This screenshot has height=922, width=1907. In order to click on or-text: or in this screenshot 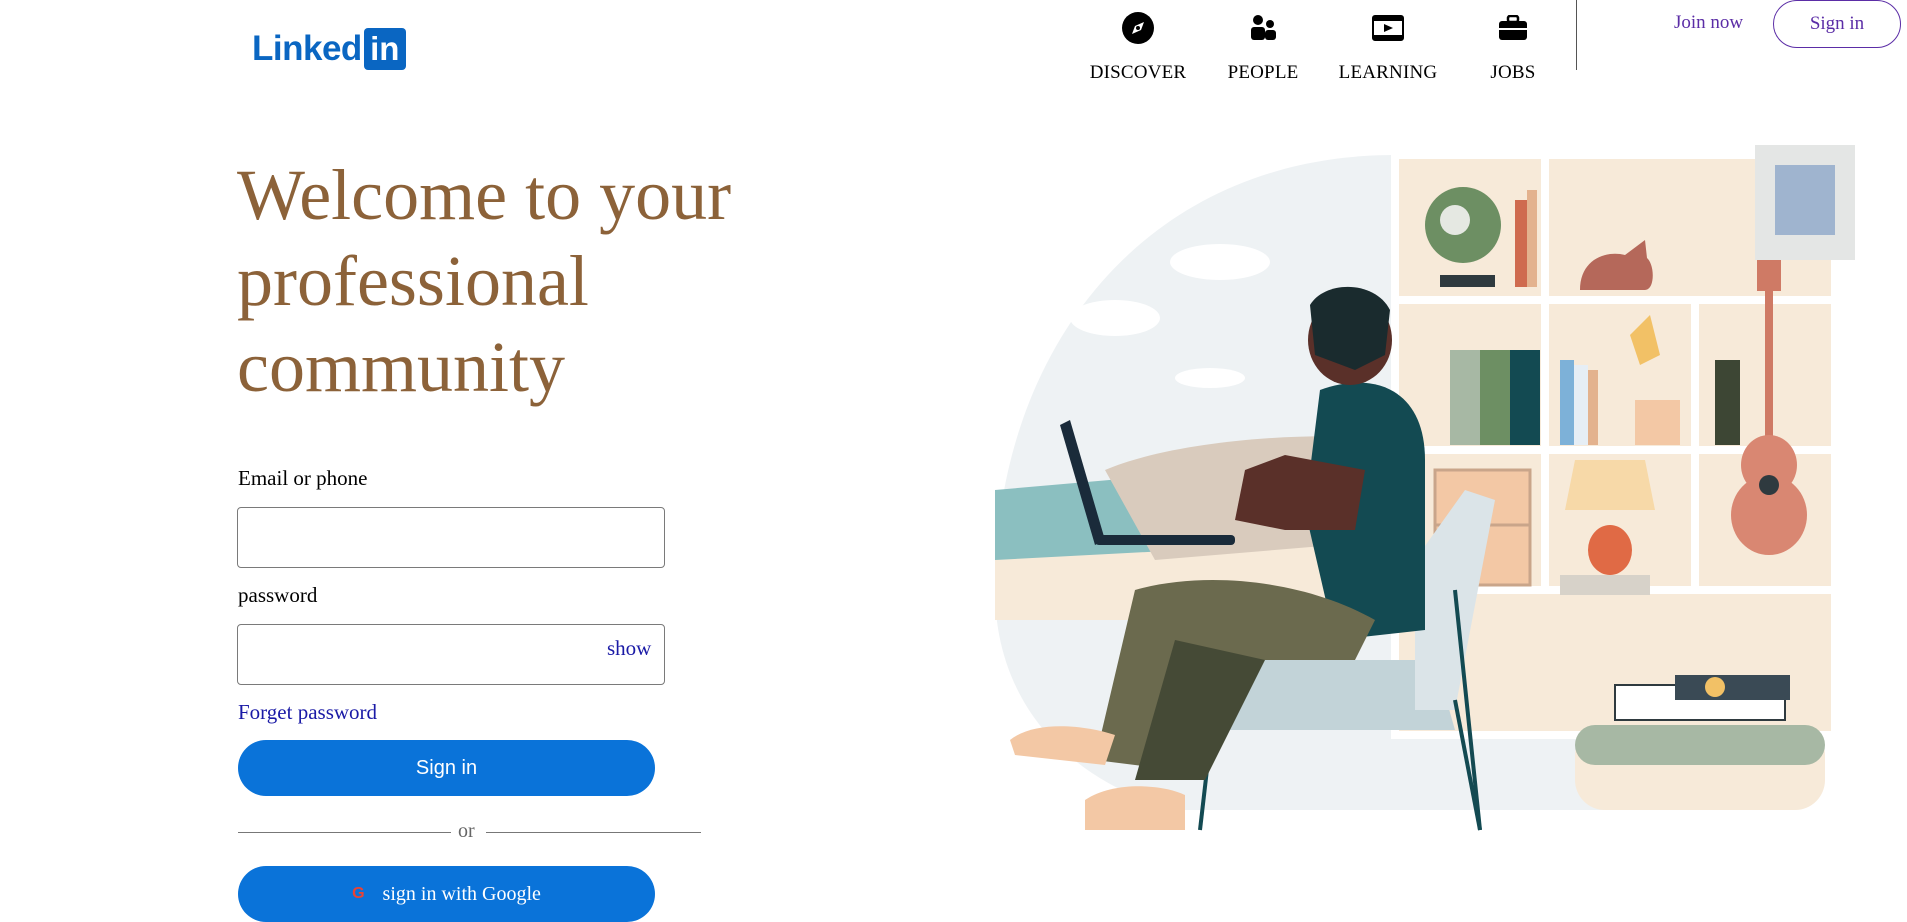, I will do `click(466, 831)`.